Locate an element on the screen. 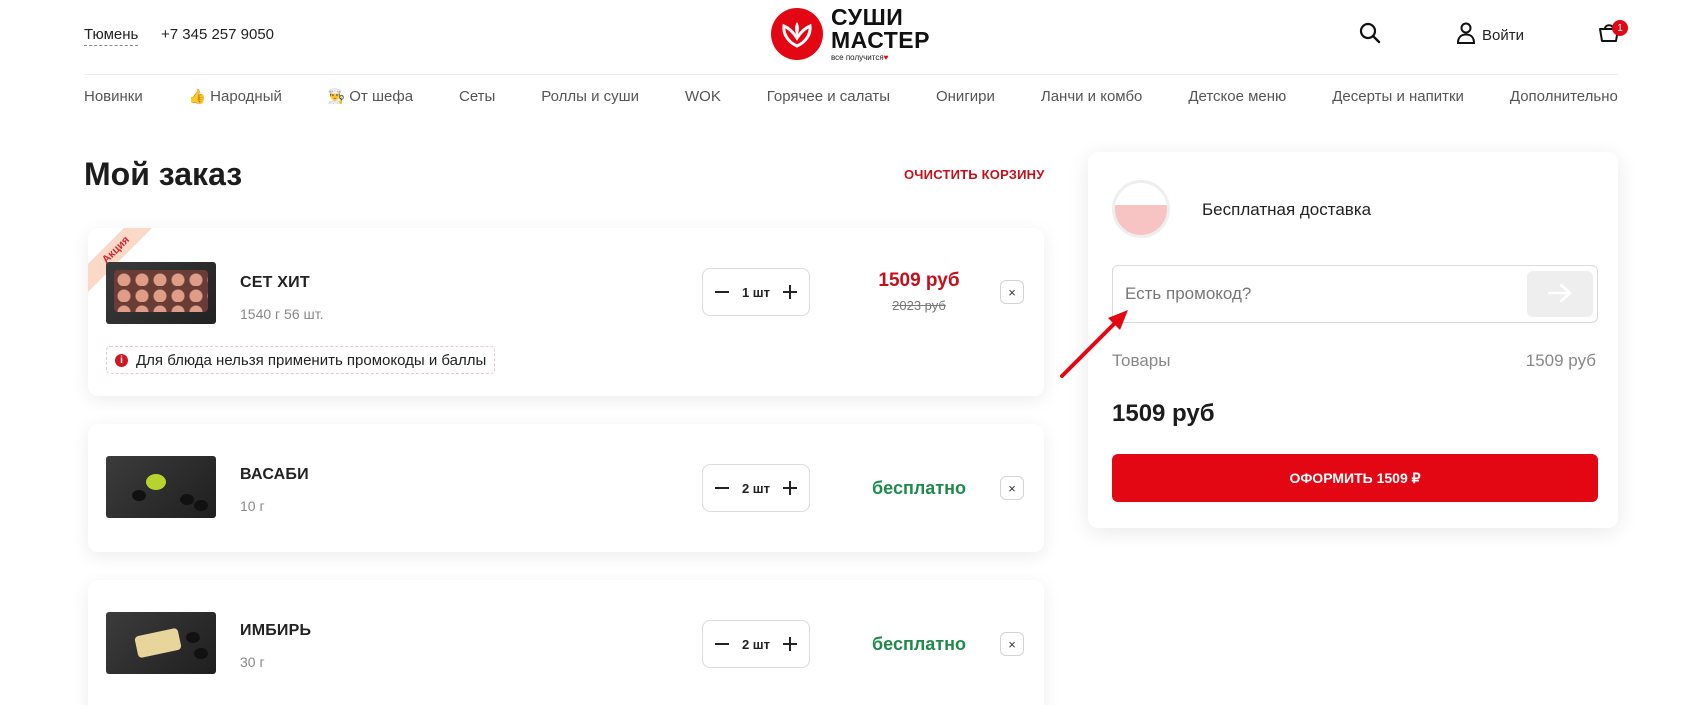  quantity-value: 1 шт is located at coordinates (756, 292).